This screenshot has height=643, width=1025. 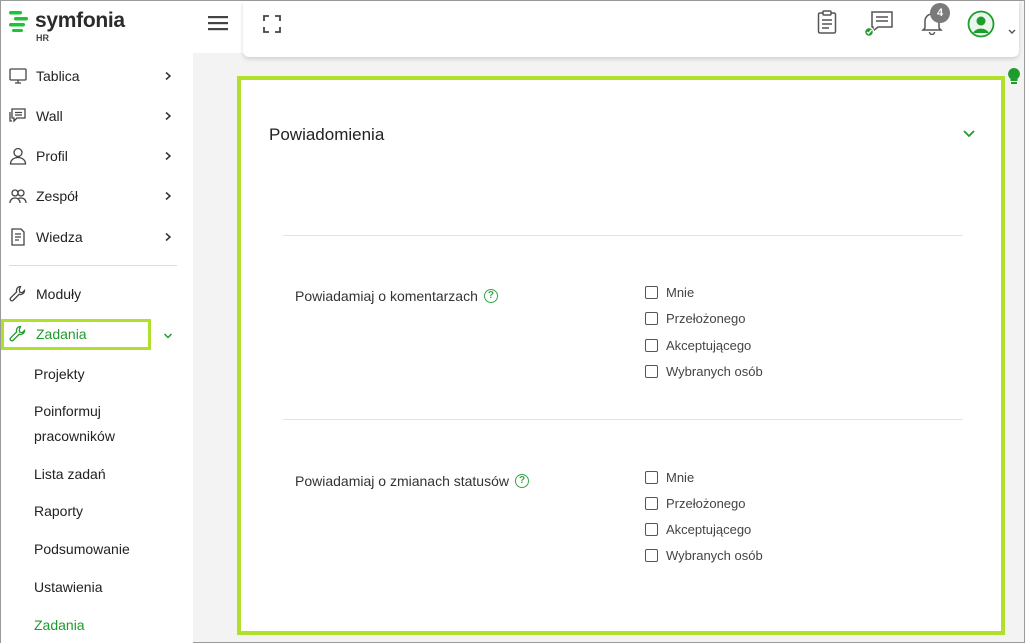 I want to click on checkbox-status-wybranych: Wybranych osób, so click(x=704, y=555).